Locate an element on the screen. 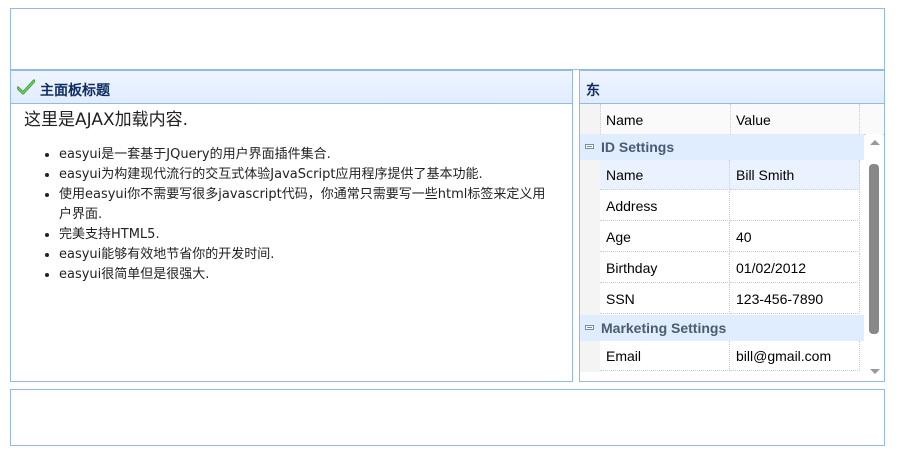 This screenshot has height=454, width=905. center-panel-header: 主面板标题 is located at coordinates (291, 87).